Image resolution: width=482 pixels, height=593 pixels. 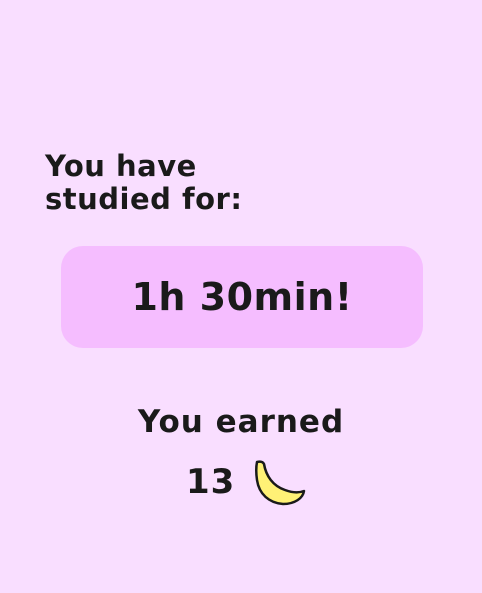 I want to click on banana-icon, so click(x=280, y=483).